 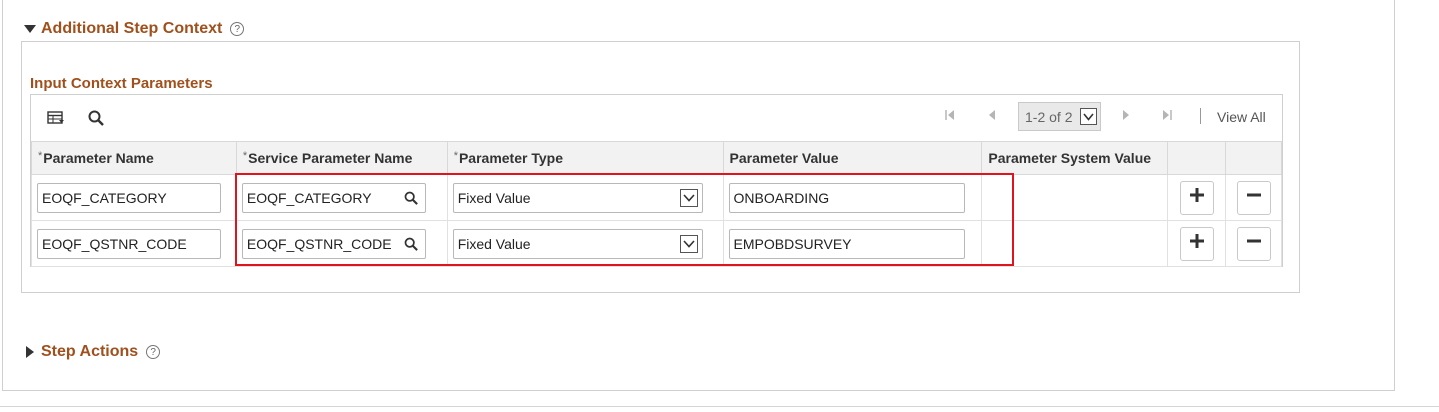 I want to click on additional-step-context-header: Additional Step Context ?, so click(x=134, y=29).